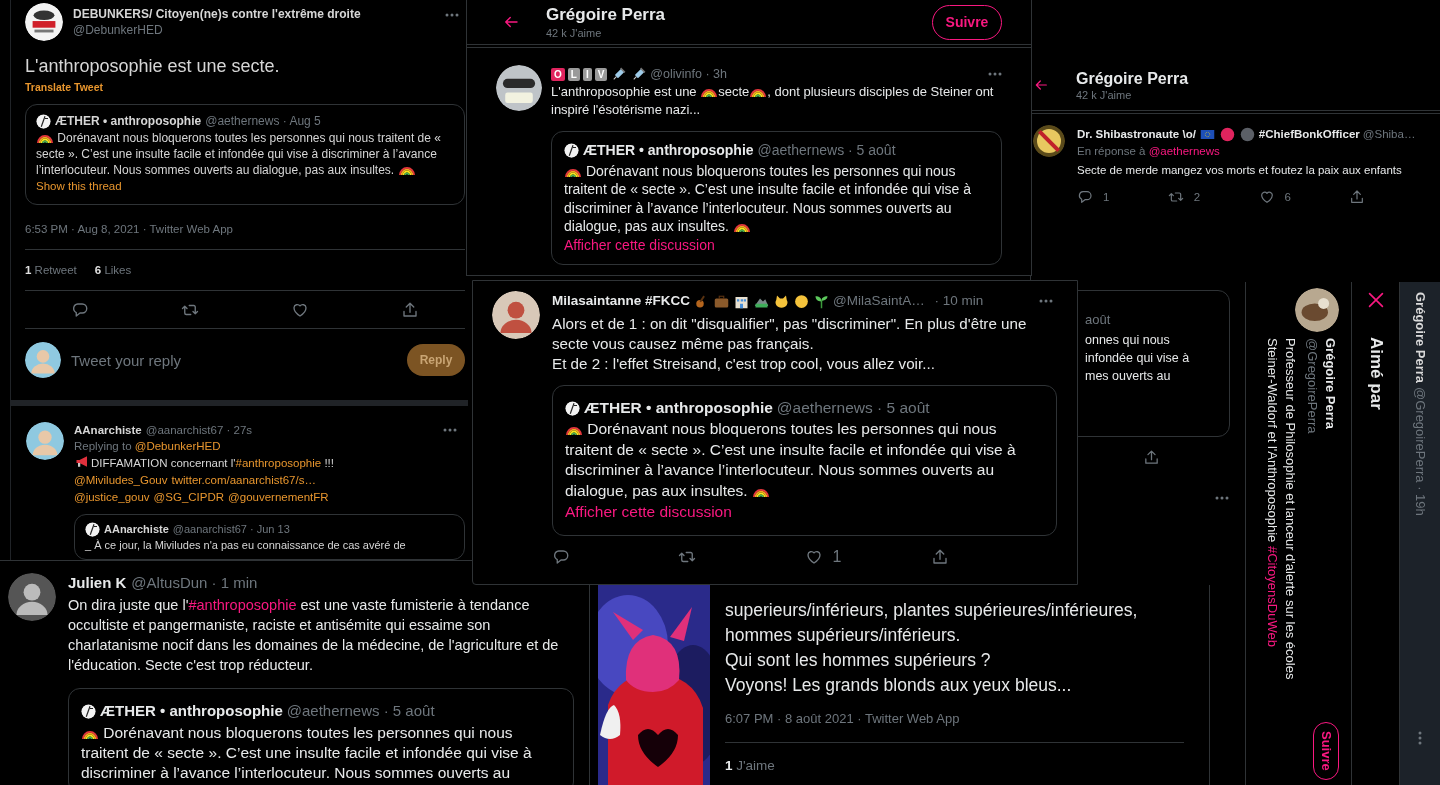  Describe the element at coordinates (121, 480) in the screenshot. I see `link: @Miviludes_Gouv` at that location.